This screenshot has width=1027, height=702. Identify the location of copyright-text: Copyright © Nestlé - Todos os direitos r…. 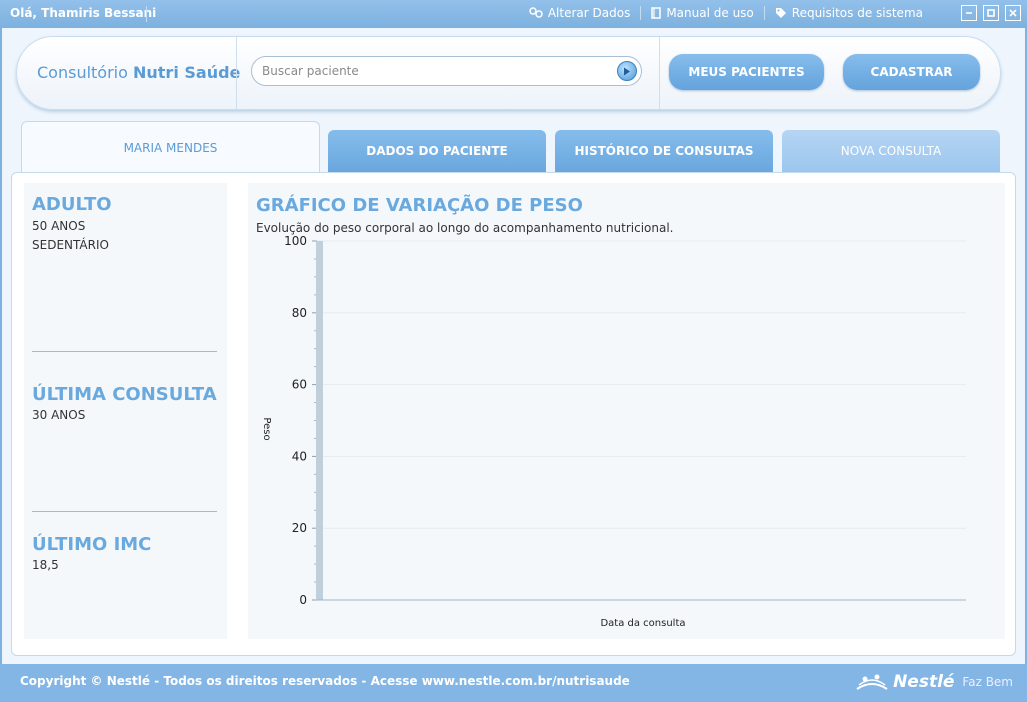
(325, 681).